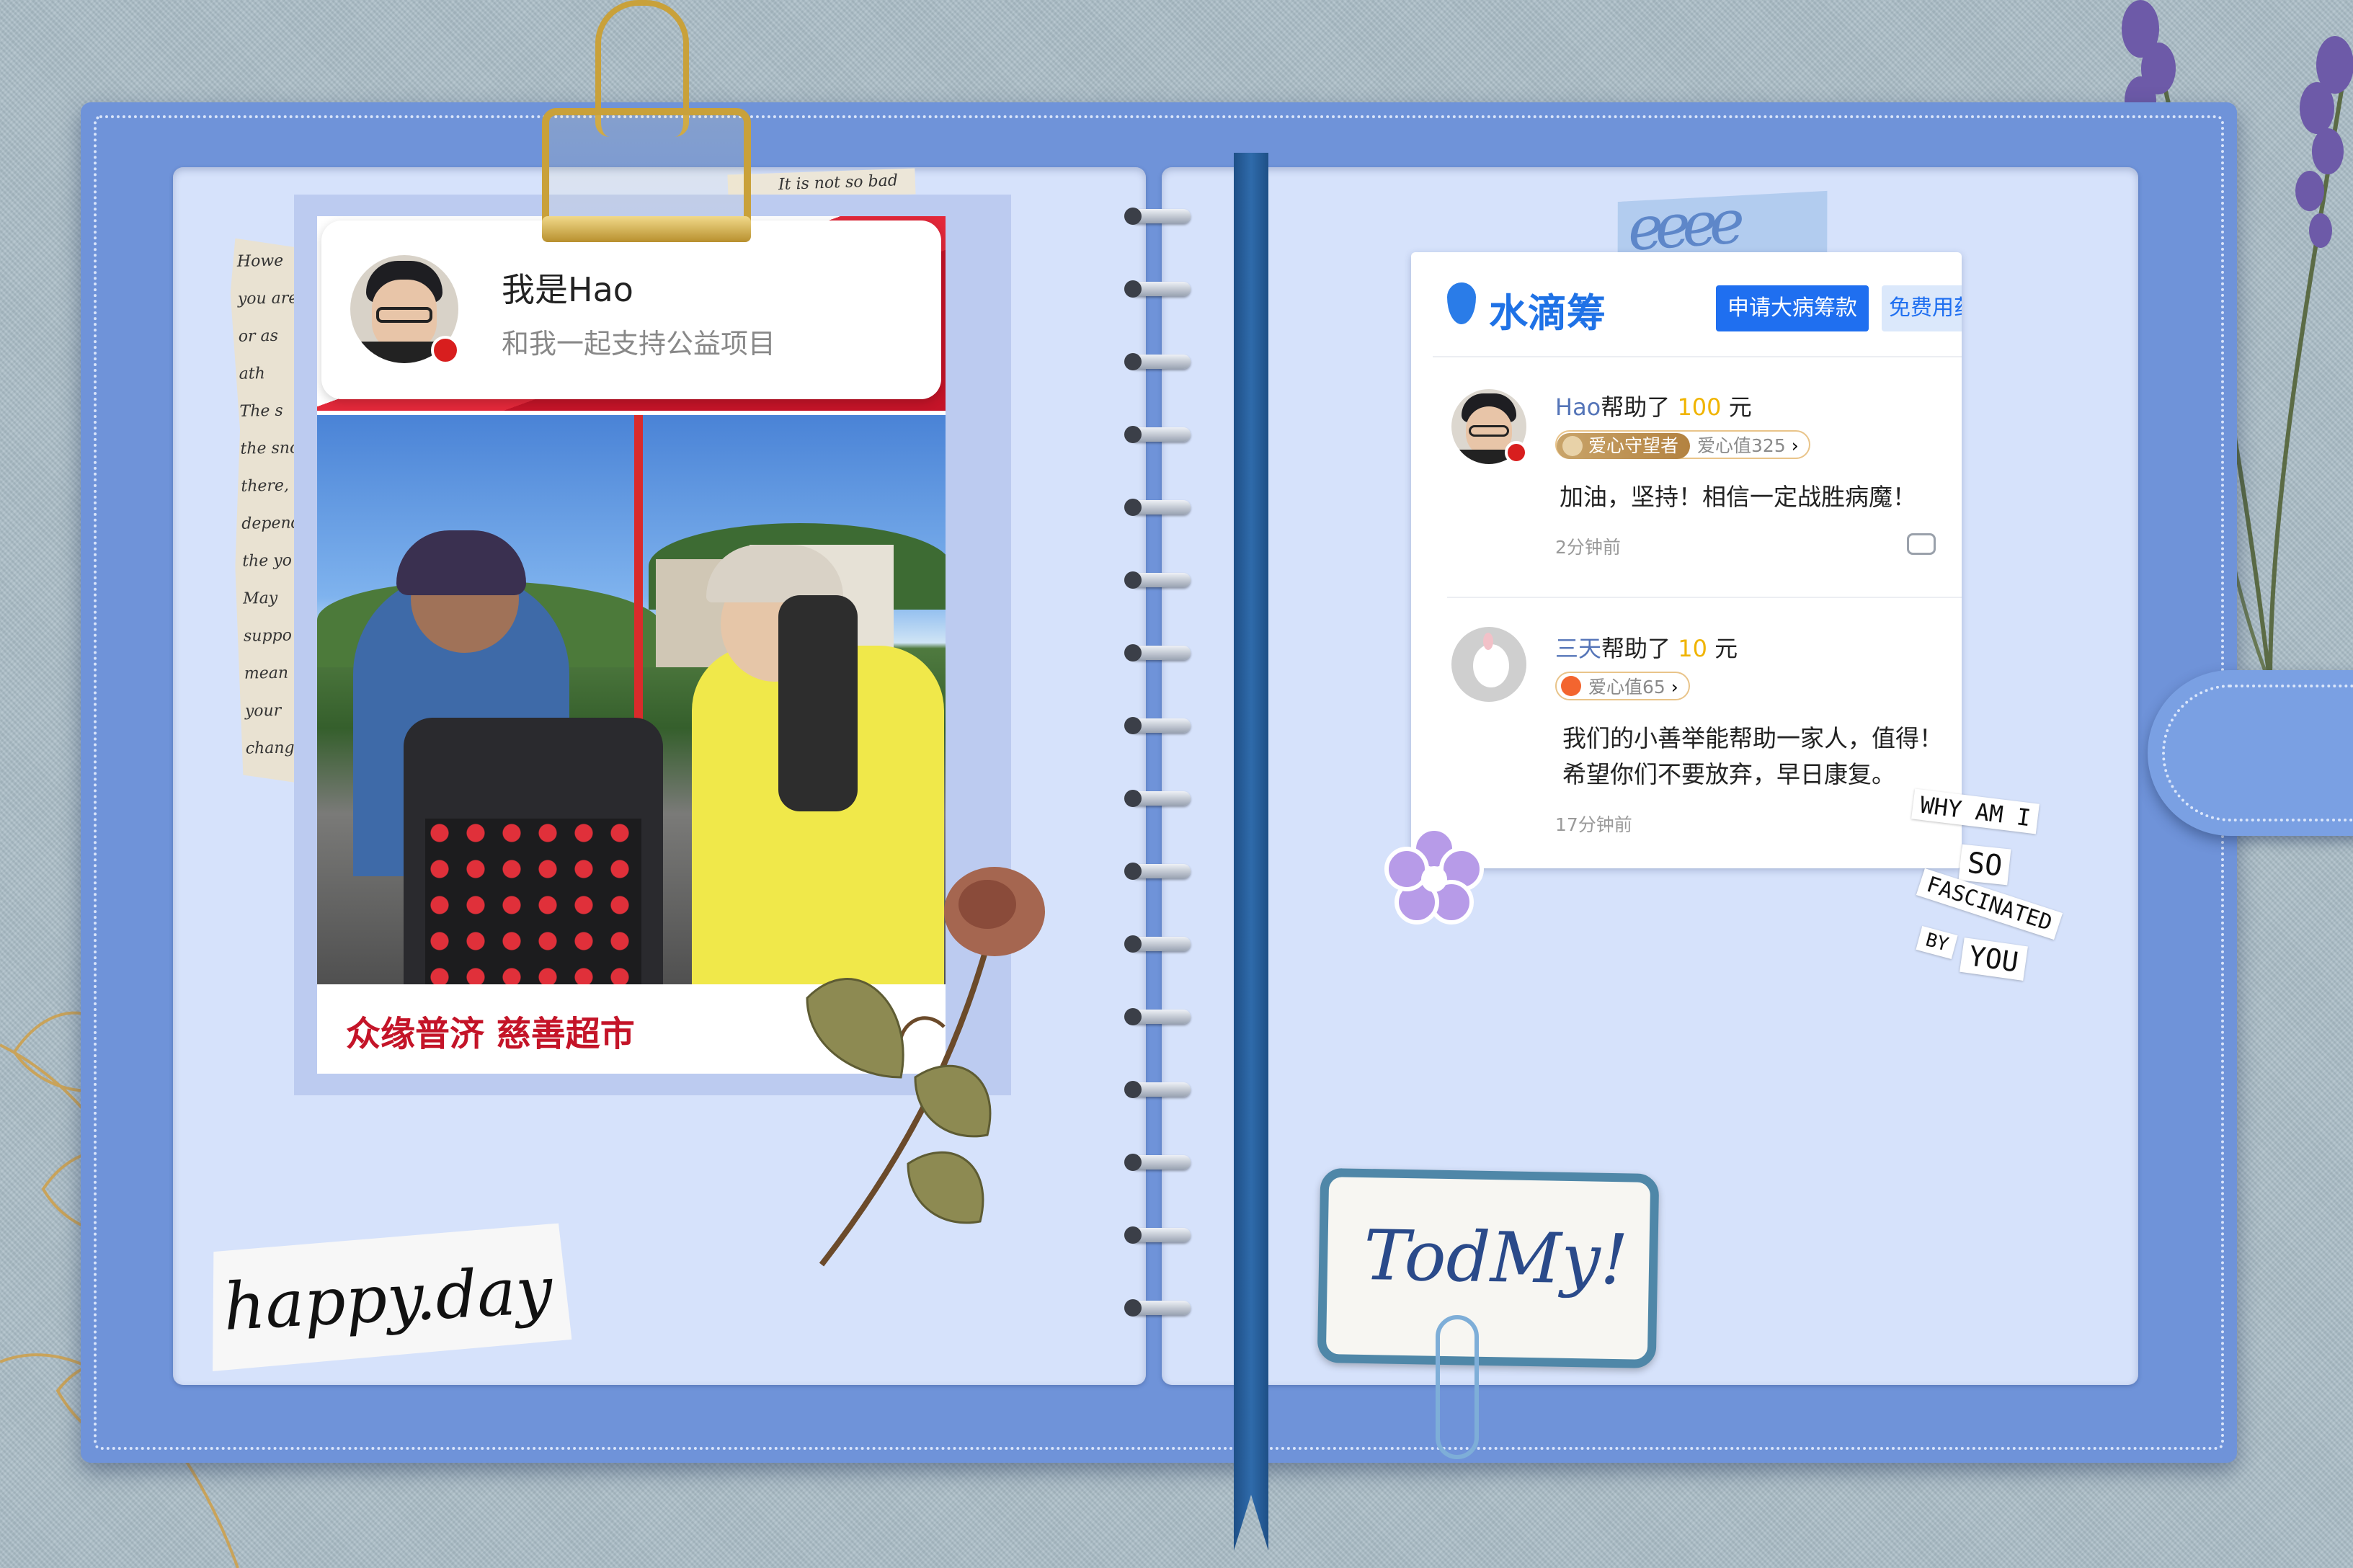 Image resolution: width=2353 pixels, height=1568 pixels. What do you see at coordinates (258, 336) in the screenshot?
I see `torn-page-text-line: or as` at bounding box center [258, 336].